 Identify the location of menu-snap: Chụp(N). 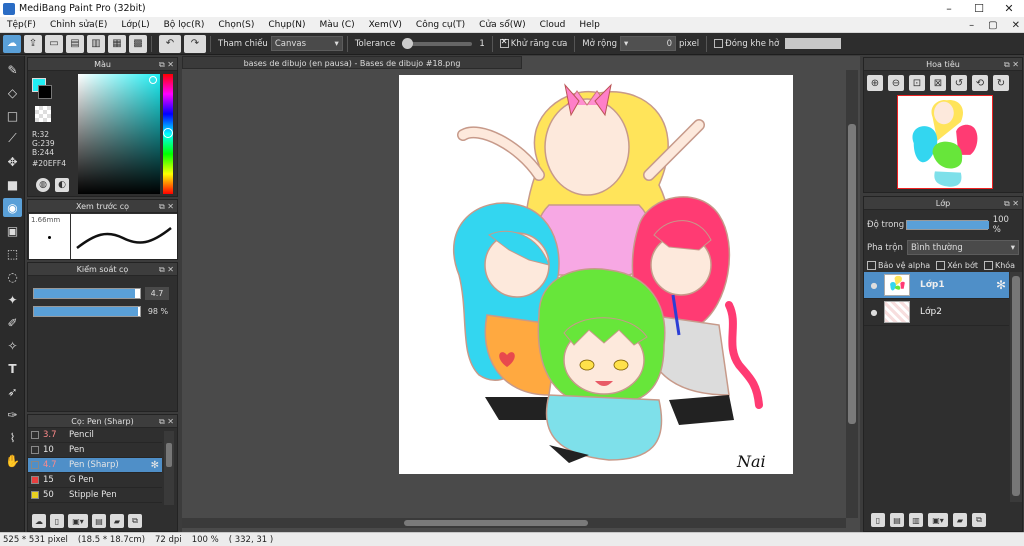
(286, 25).